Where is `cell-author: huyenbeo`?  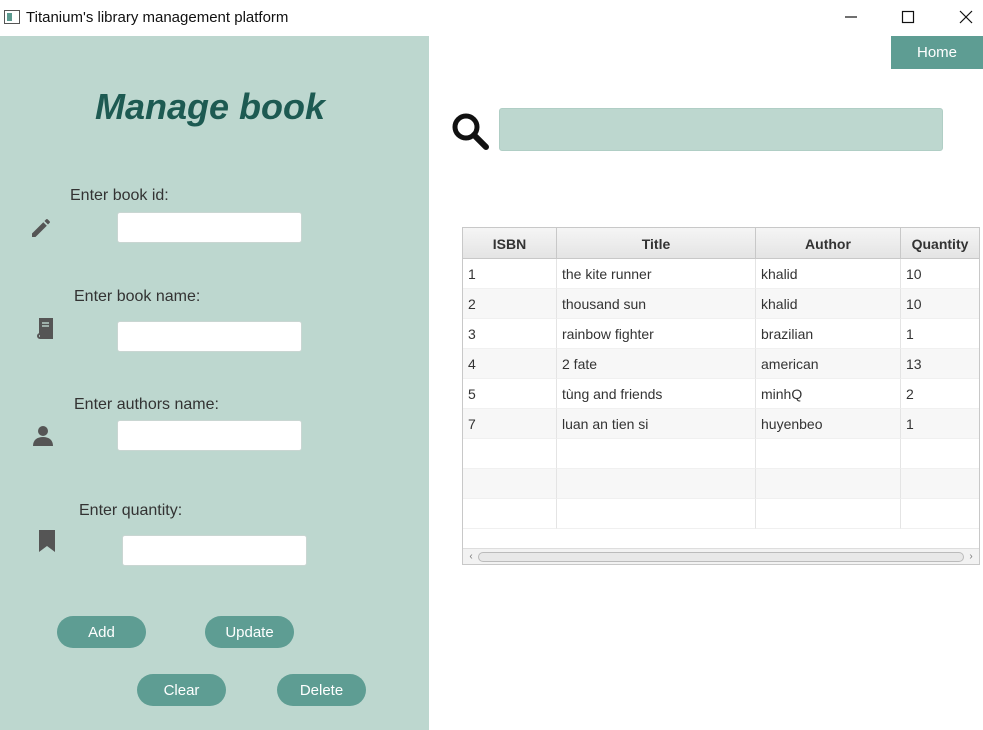
cell-author: huyenbeo is located at coordinates (828, 424).